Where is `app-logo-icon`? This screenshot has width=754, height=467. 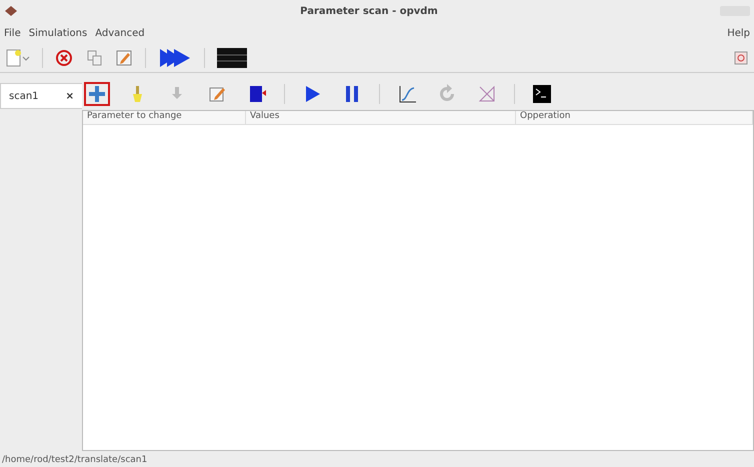 app-logo-icon is located at coordinates (11, 11).